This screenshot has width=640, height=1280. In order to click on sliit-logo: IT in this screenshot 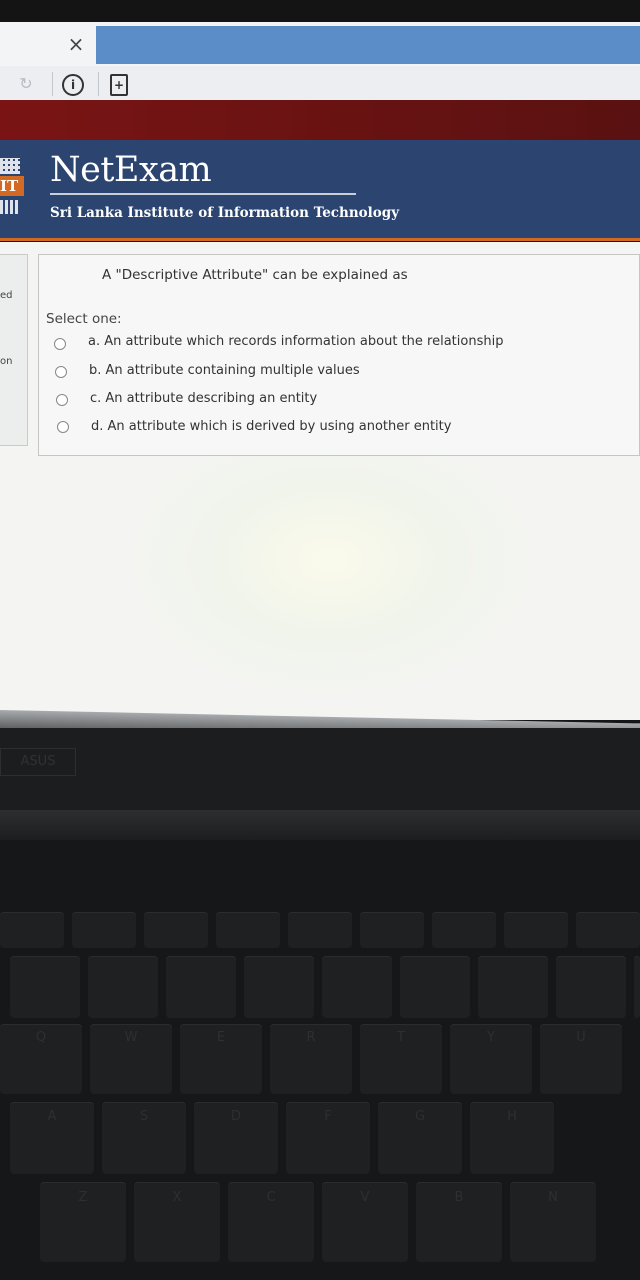, I will do `click(12, 187)`.